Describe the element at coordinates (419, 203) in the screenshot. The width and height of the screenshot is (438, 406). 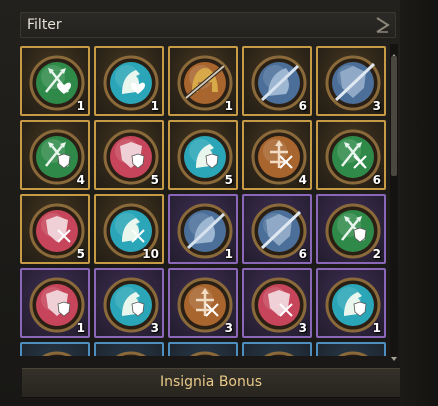
I see `side-shadow` at that location.